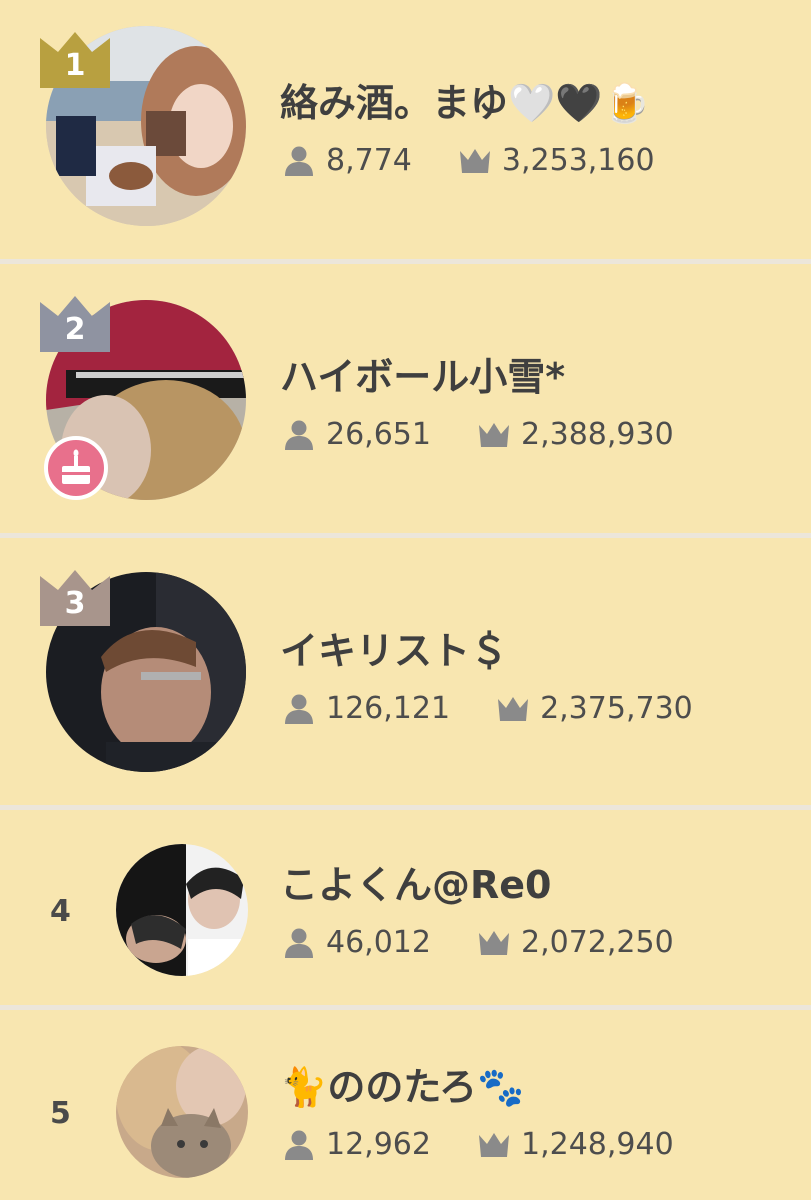 This screenshot has height=1200, width=811. Describe the element at coordinates (60, 911) in the screenshot. I see `rank-number: 4` at that location.